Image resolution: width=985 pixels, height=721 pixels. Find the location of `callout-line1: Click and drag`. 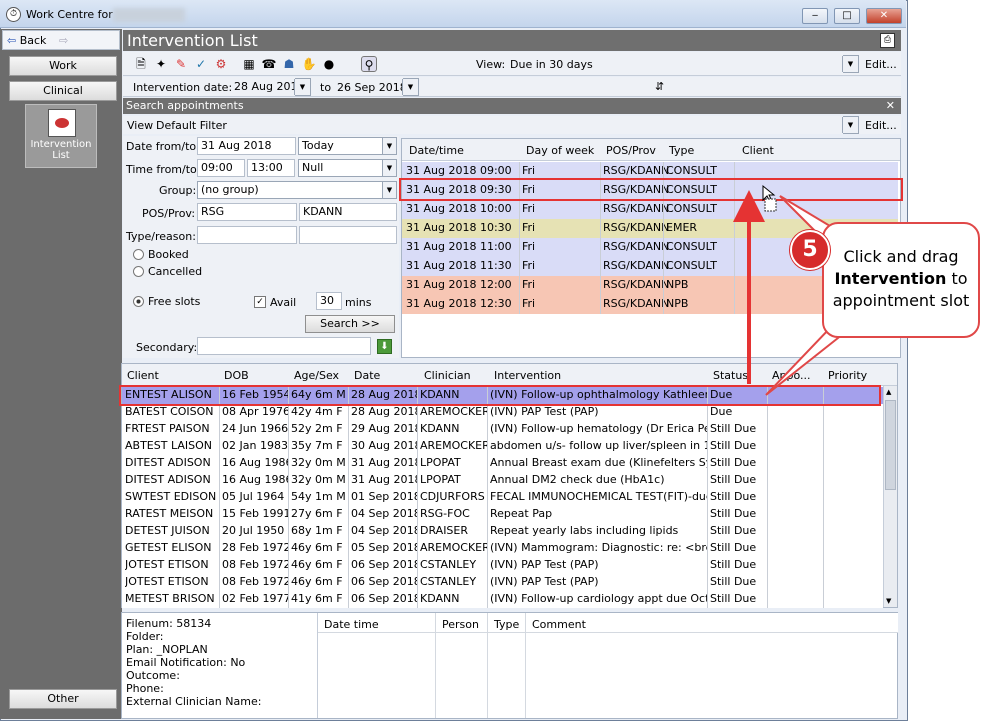

callout-line1: Click and drag is located at coordinates (901, 256).